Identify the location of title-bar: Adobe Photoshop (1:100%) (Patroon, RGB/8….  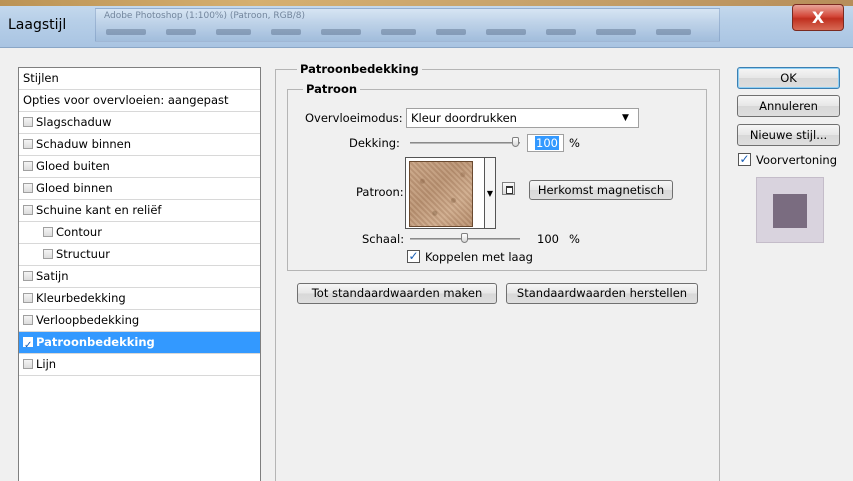
(426, 24).